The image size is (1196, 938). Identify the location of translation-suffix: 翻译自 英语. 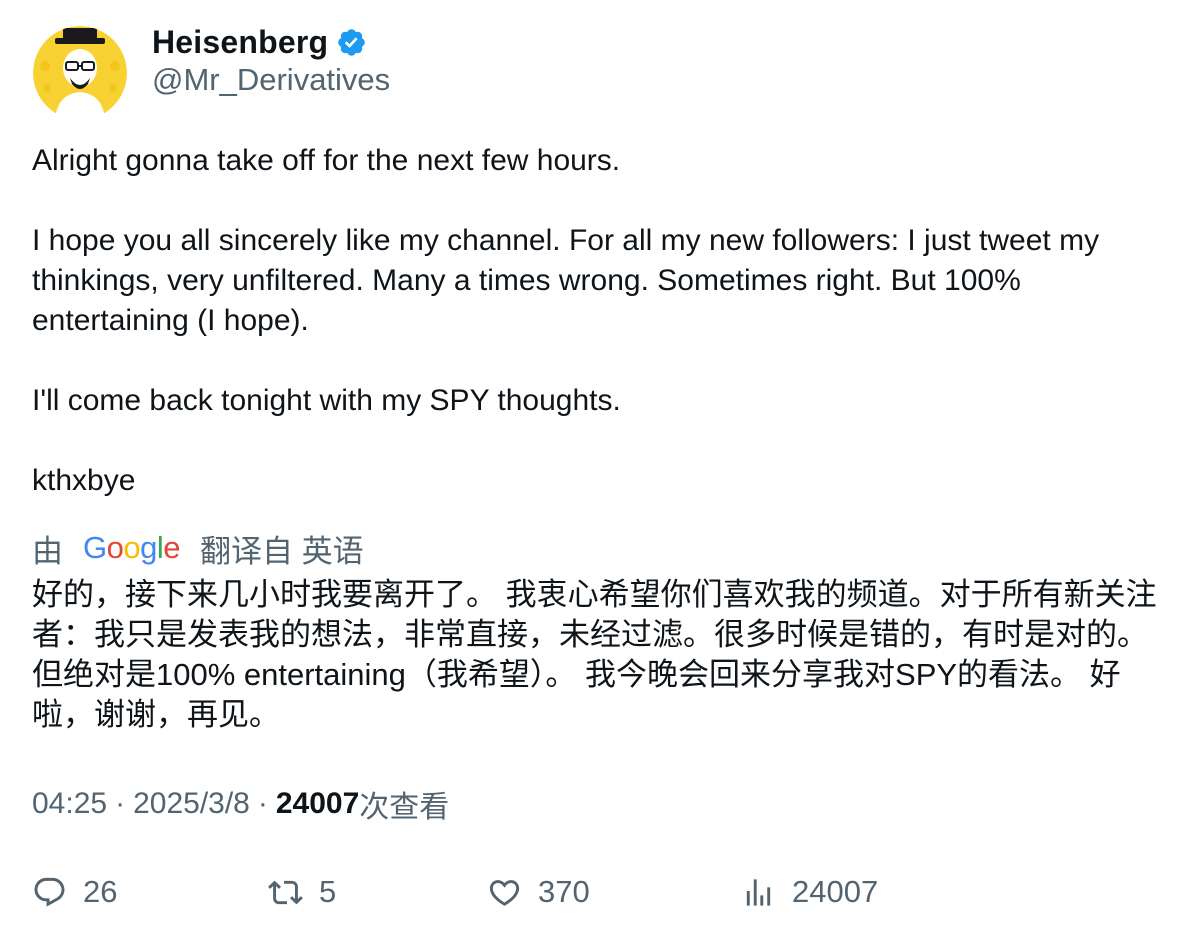
(282, 551).